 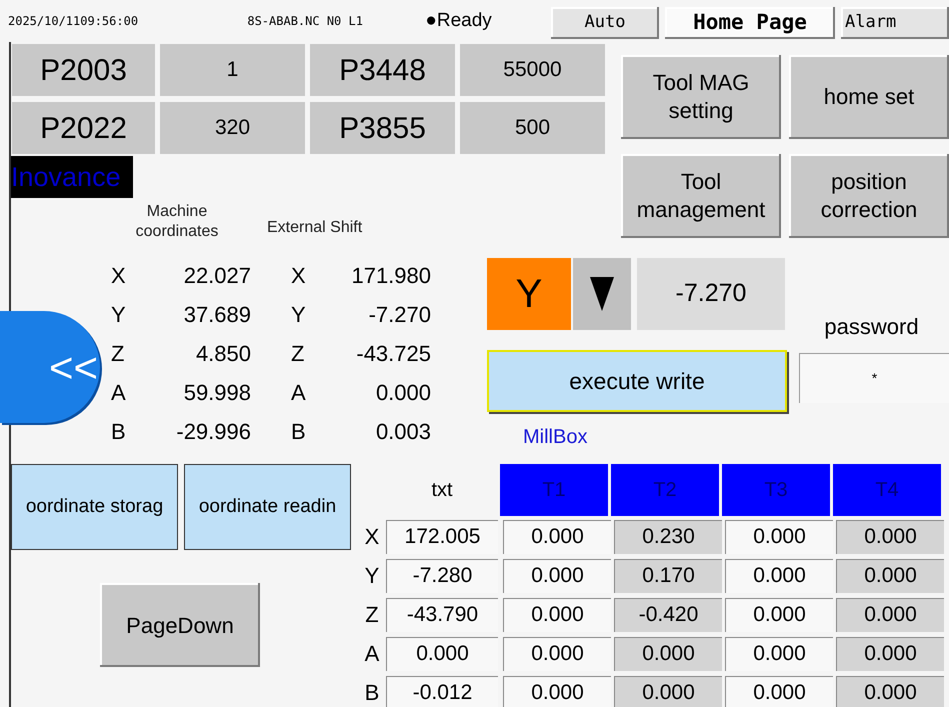 What do you see at coordinates (232, 70) in the screenshot?
I see `parameter-value: 1` at bounding box center [232, 70].